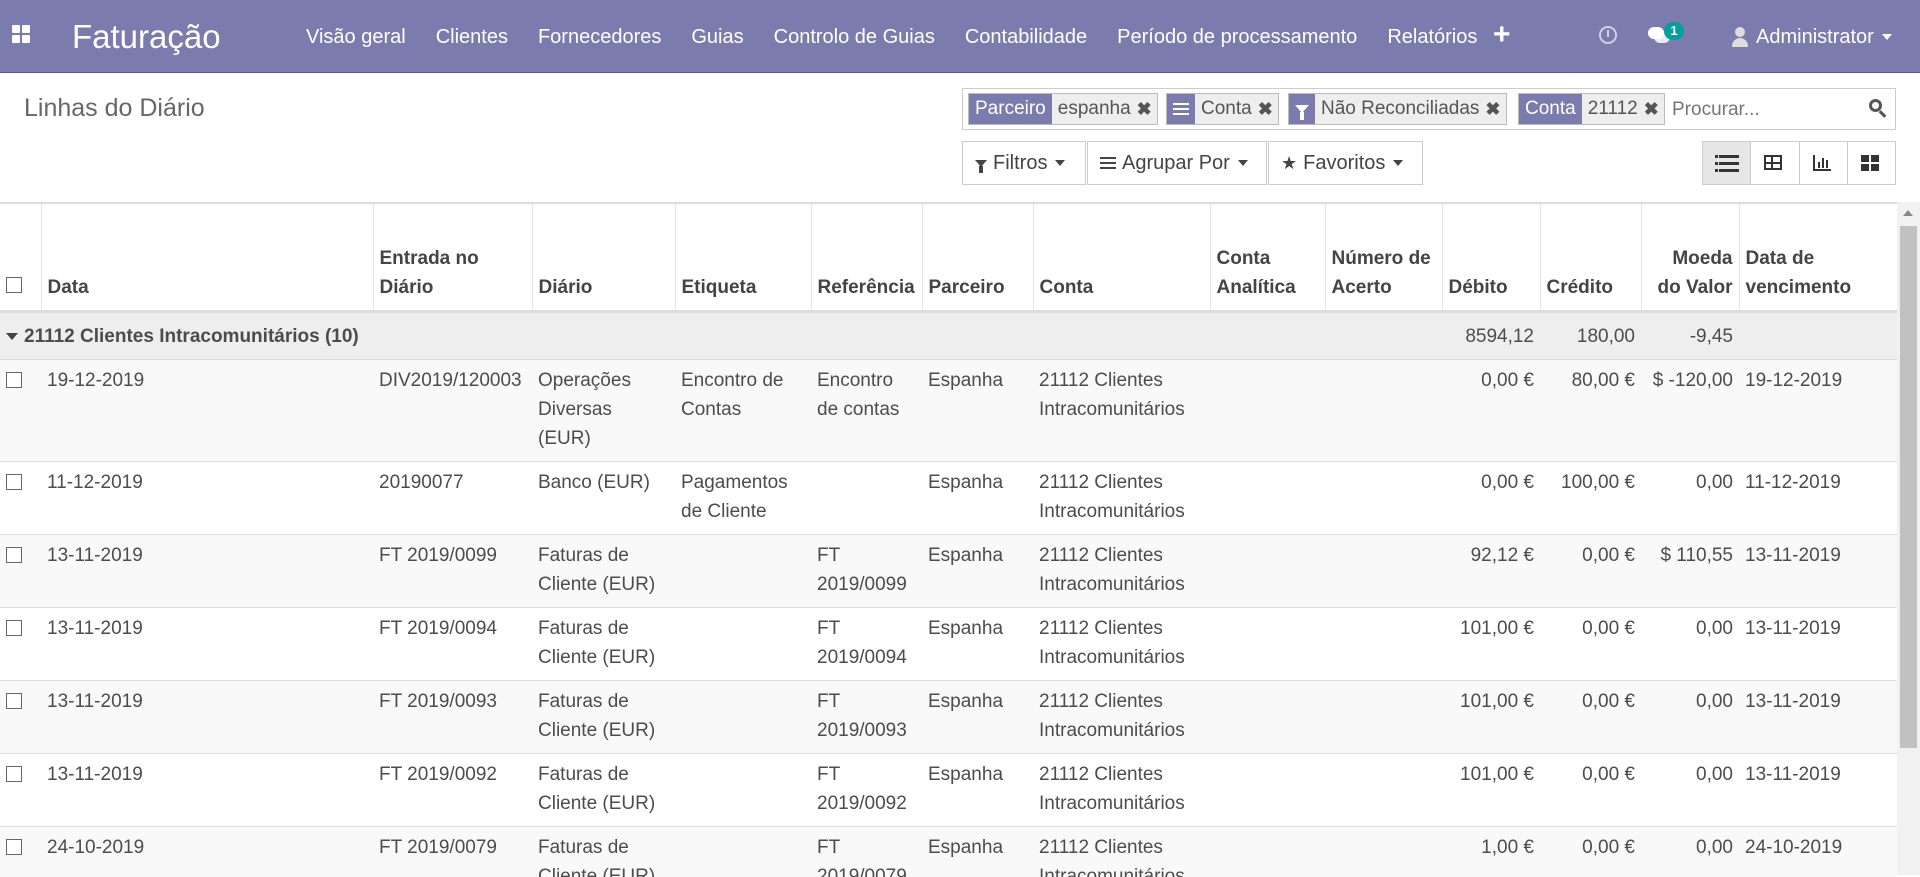 This screenshot has width=1920, height=877. Describe the element at coordinates (1818, 498) in the screenshot. I see `cell-due-date: 11-12-2019` at that location.